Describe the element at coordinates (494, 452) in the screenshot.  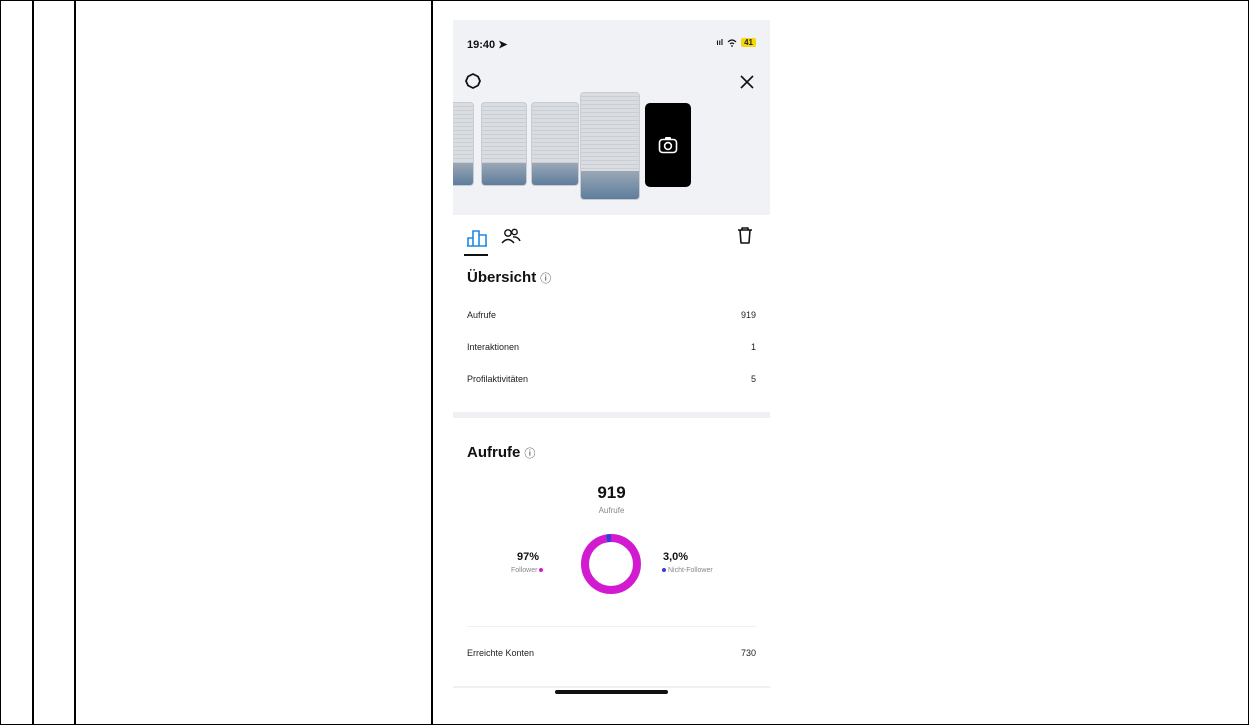
I see `views-title: Aufrufe` at that location.